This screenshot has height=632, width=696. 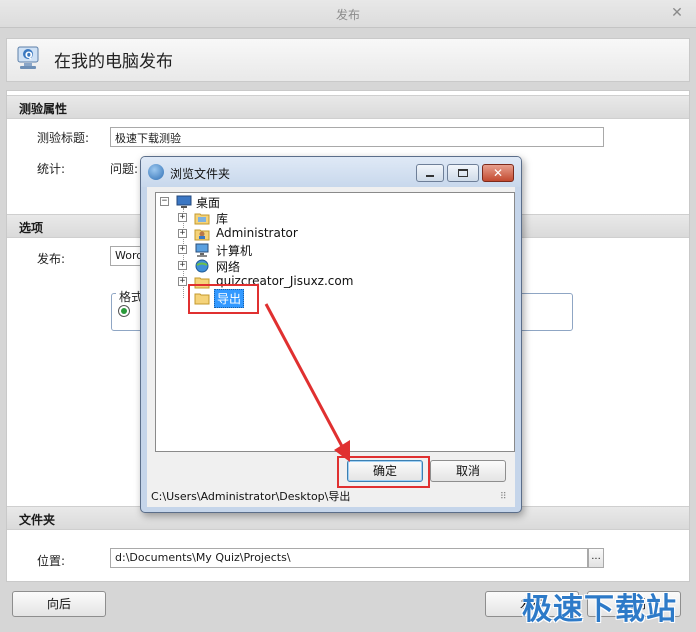 What do you see at coordinates (51, 561) in the screenshot?
I see `location-label: 位置:` at bounding box center [51, 561].